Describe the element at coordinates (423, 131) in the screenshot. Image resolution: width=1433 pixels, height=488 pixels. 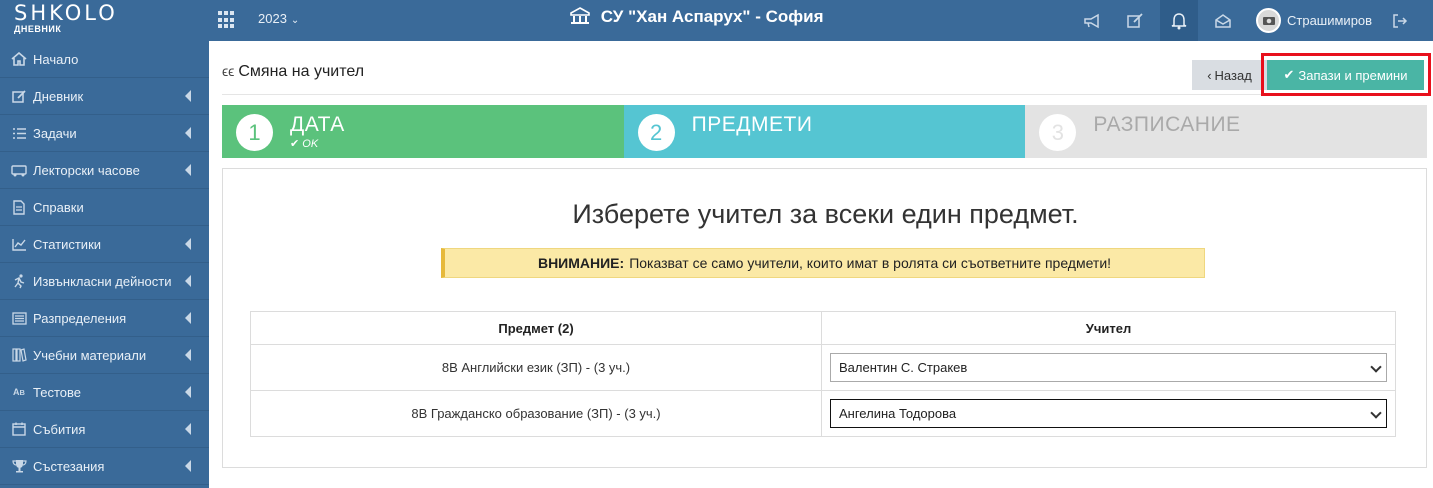
I see `step-date: 1 ДАТА ✔ OK` at that location.